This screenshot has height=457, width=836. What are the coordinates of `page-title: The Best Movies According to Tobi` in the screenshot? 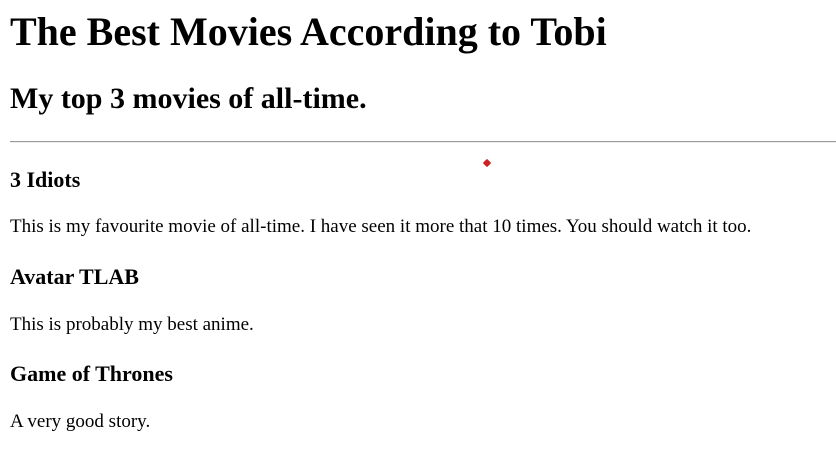 It's located at (308, 31).